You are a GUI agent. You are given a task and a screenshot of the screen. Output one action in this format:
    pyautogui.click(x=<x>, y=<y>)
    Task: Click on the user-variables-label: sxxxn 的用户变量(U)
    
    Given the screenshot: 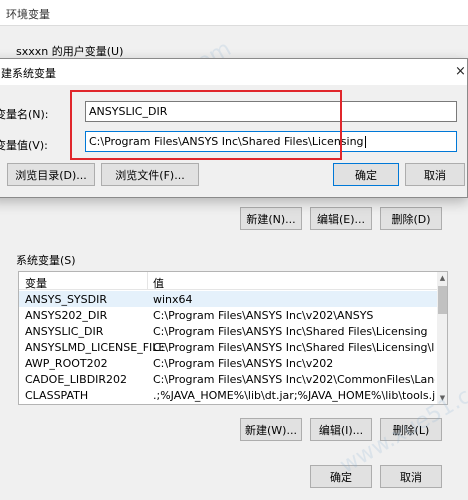 What is the action you would take?
    pyautogui.click(x=70, y=51)
    